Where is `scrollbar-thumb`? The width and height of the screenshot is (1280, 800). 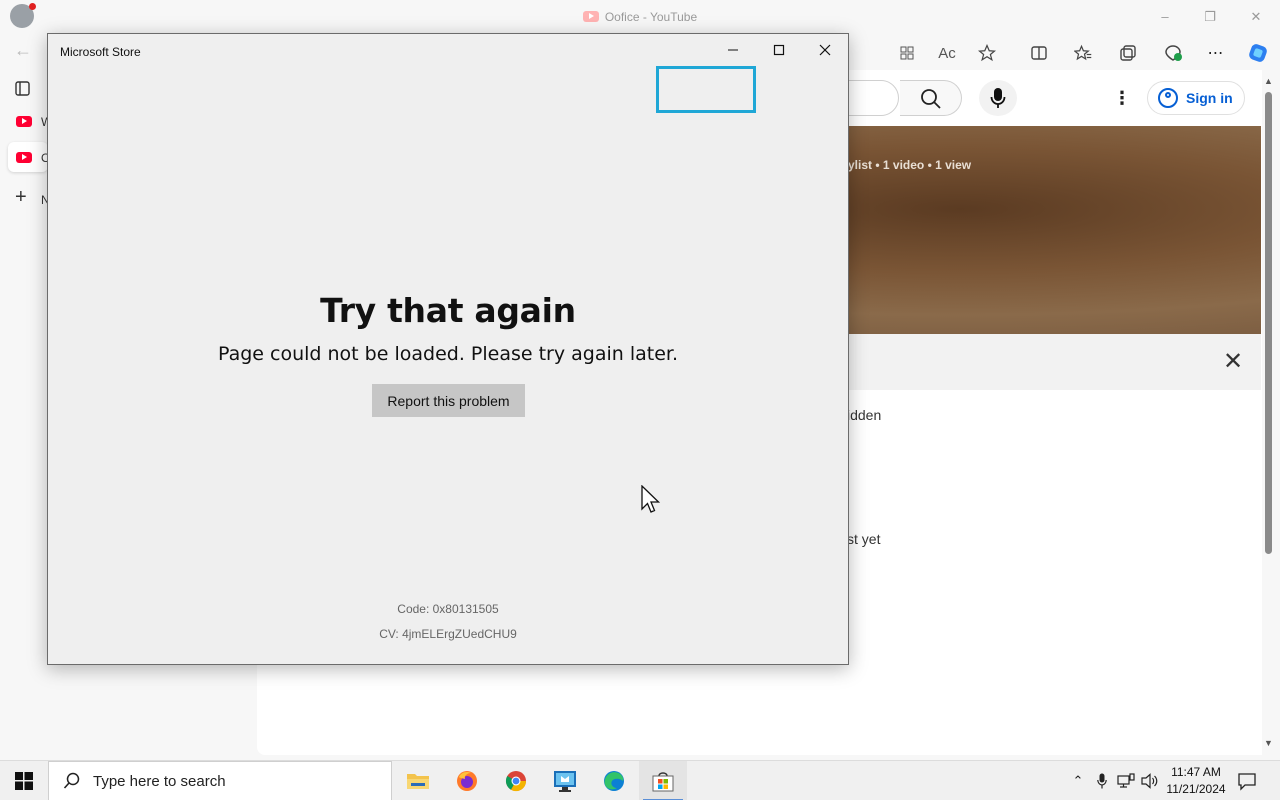
scrollbar-thumb is located at coordinates (1268, 323).